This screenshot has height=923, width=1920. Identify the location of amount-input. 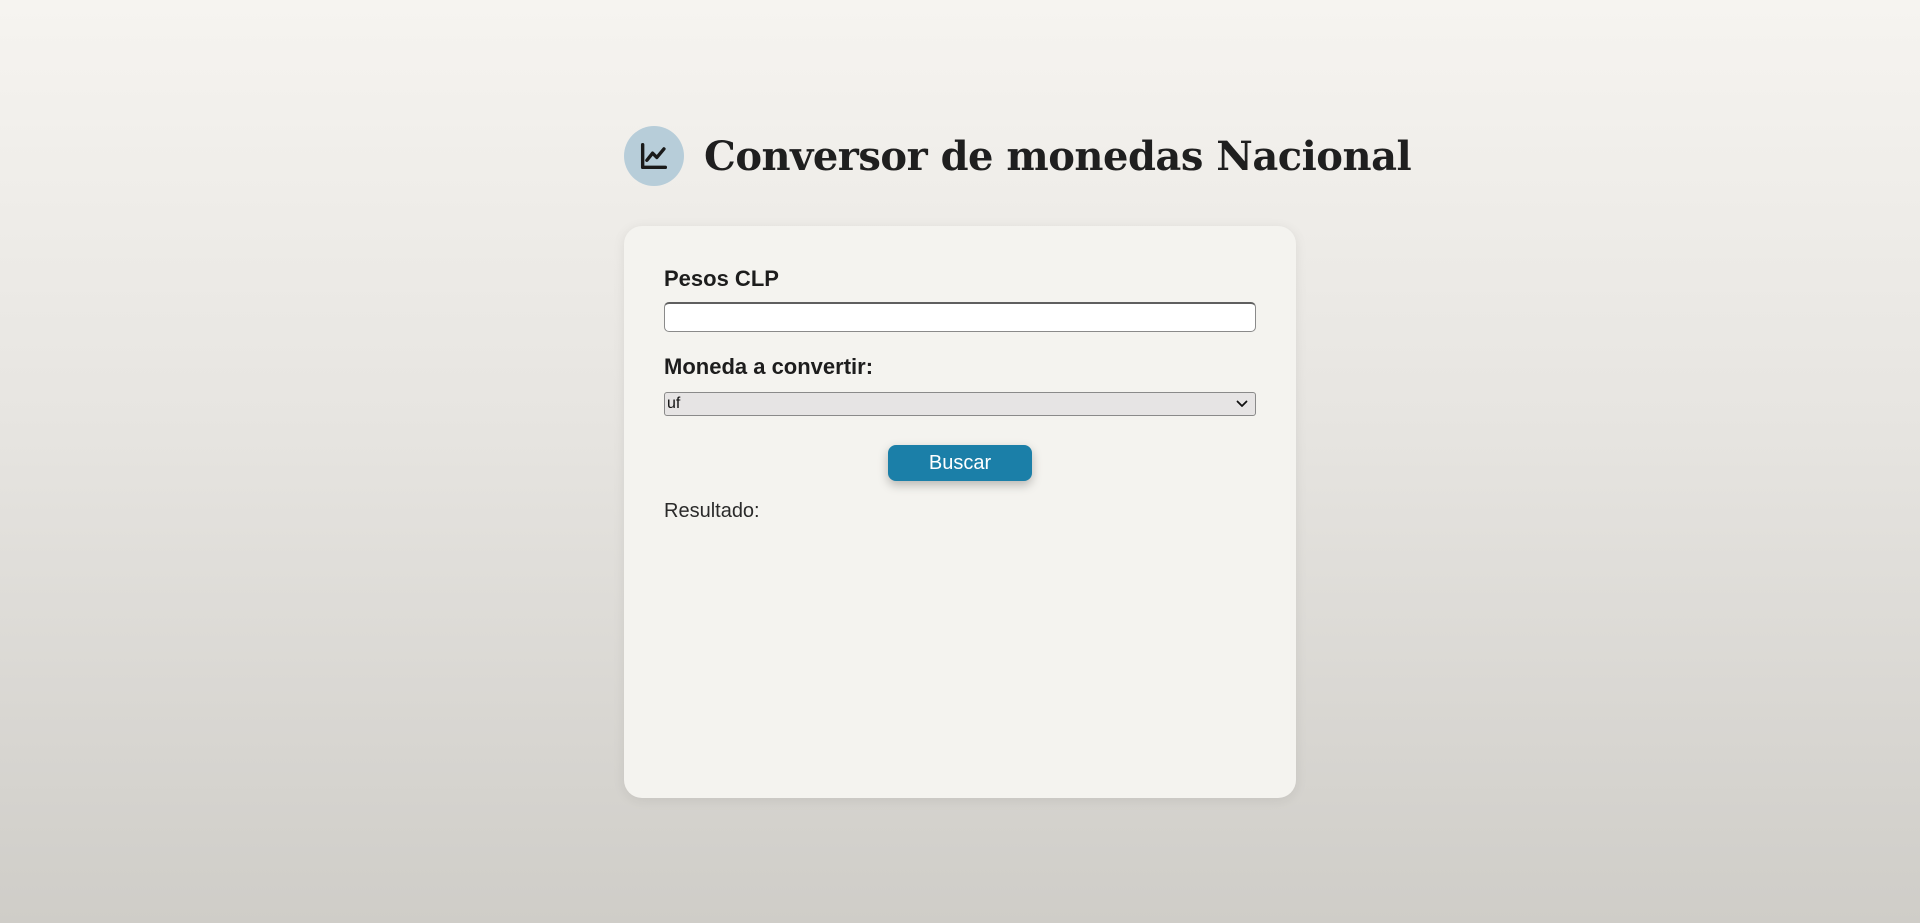
(960, 317).